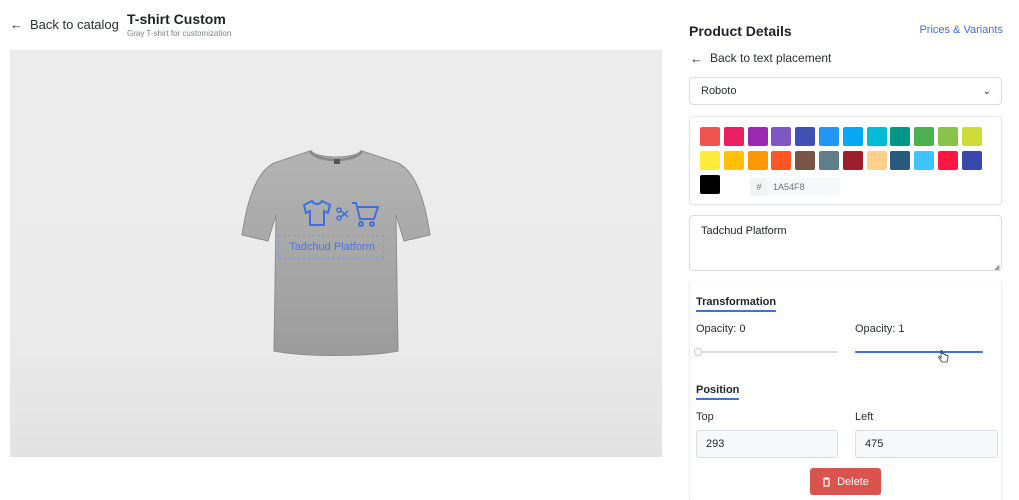 Image resolution: width=1019 pixels, height=500 pixels. Describe the element at coordinates (705, 417) in the screenshot. I see `top-label: Top` at that location.